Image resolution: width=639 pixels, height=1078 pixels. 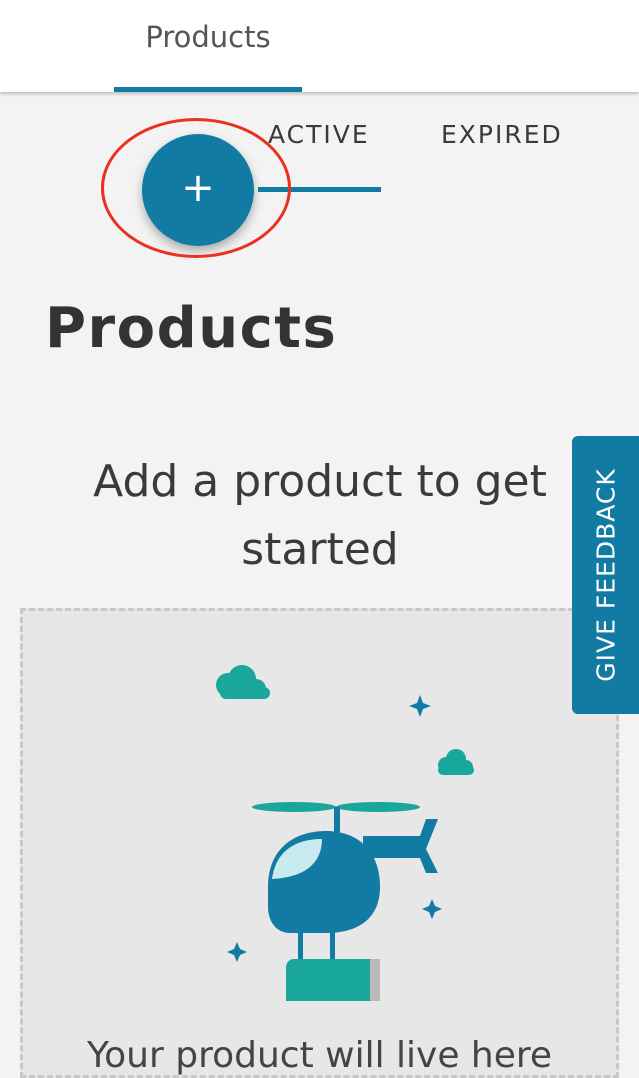 I want to click on top-navigation-bar: Products, so click(x=319, y=46).